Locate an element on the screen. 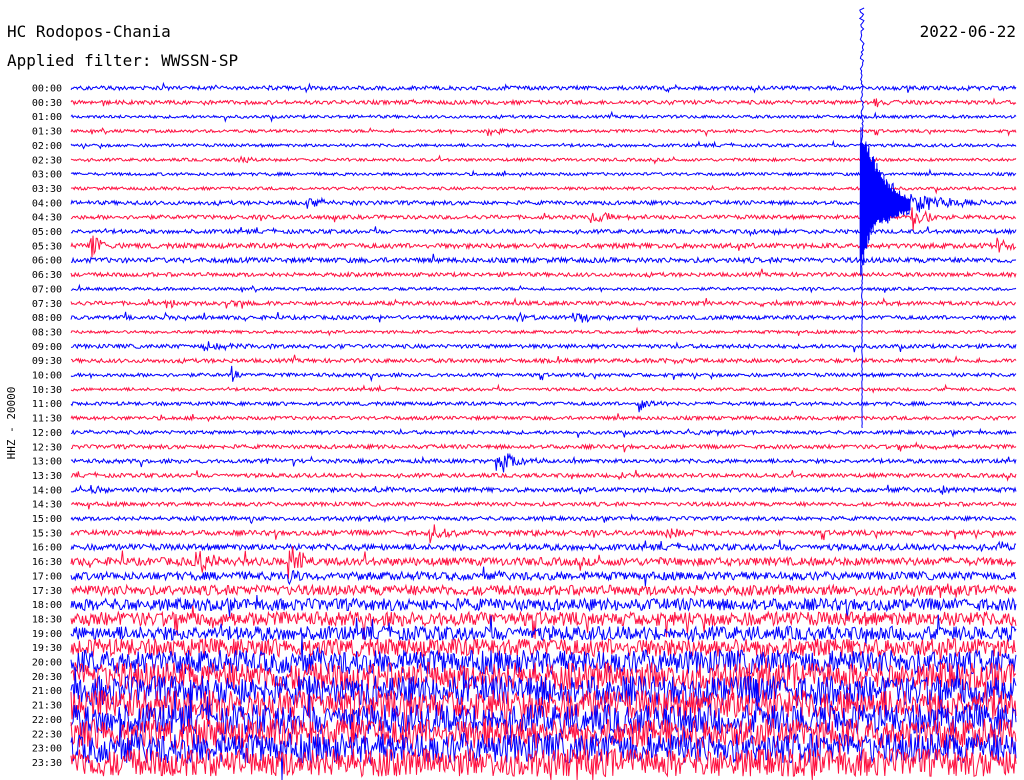 This screenshot has height=780, width=1024. row-label-0130: 01:30 is located at coordinates (47, 132).